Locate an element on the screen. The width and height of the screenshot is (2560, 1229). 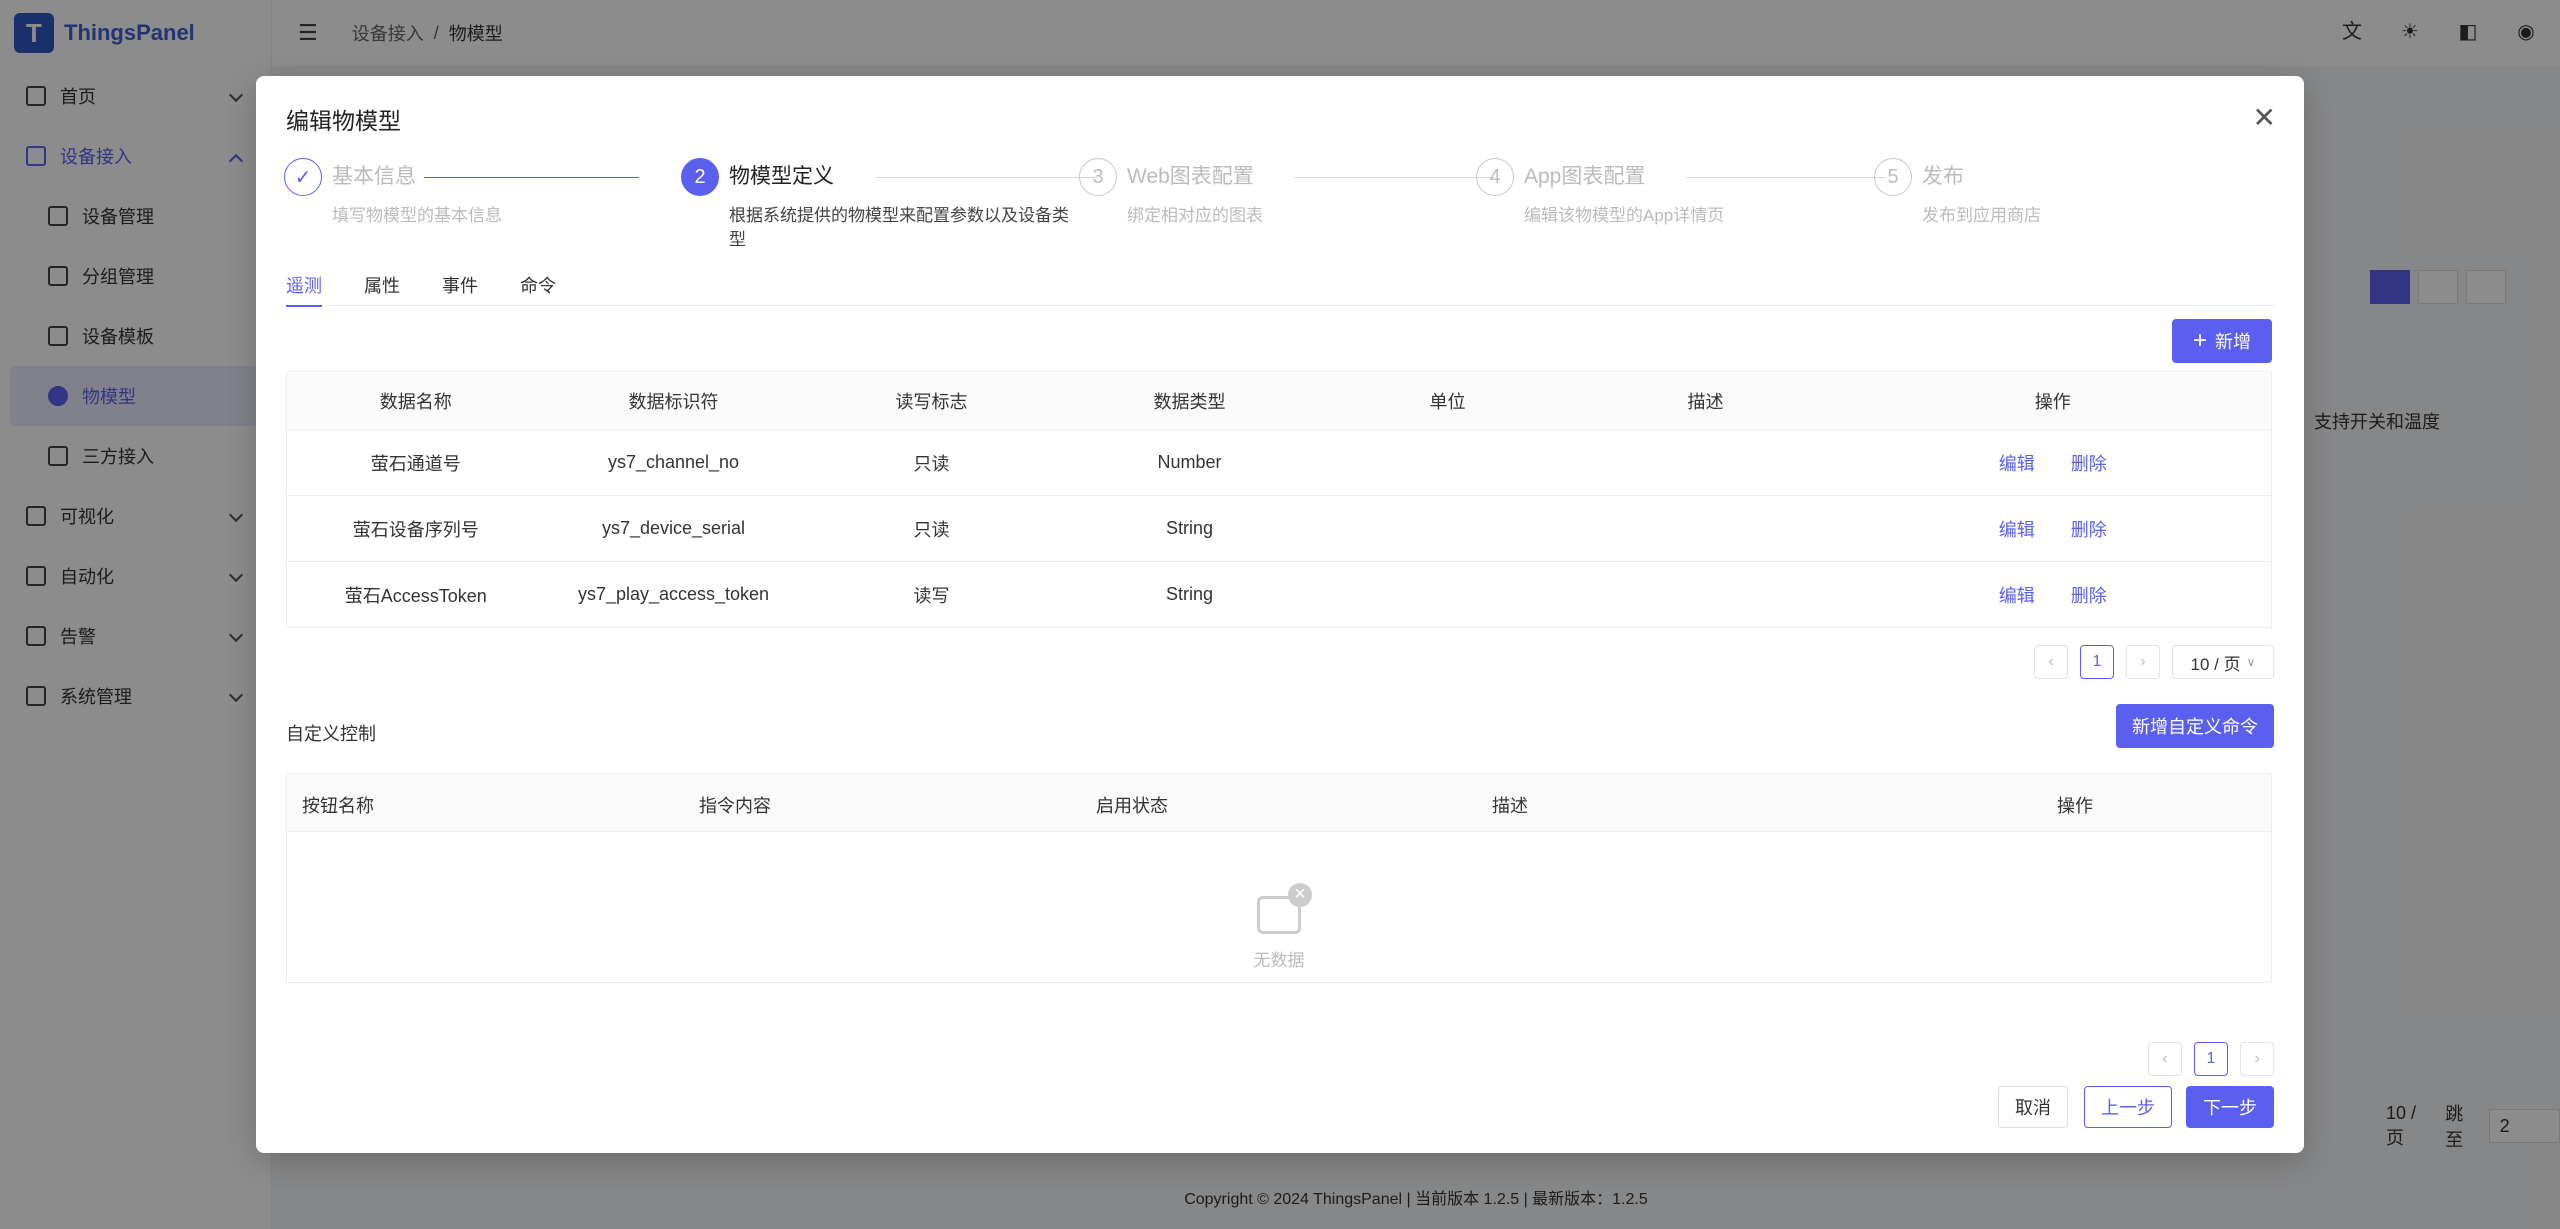
tab-commands: 命令 is located at coordinates (538, 289).